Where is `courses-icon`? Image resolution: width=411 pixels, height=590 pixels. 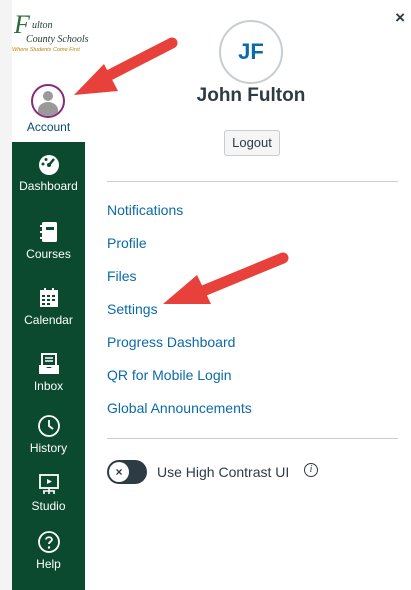 courses-icon is located at coordinates (48, 232).